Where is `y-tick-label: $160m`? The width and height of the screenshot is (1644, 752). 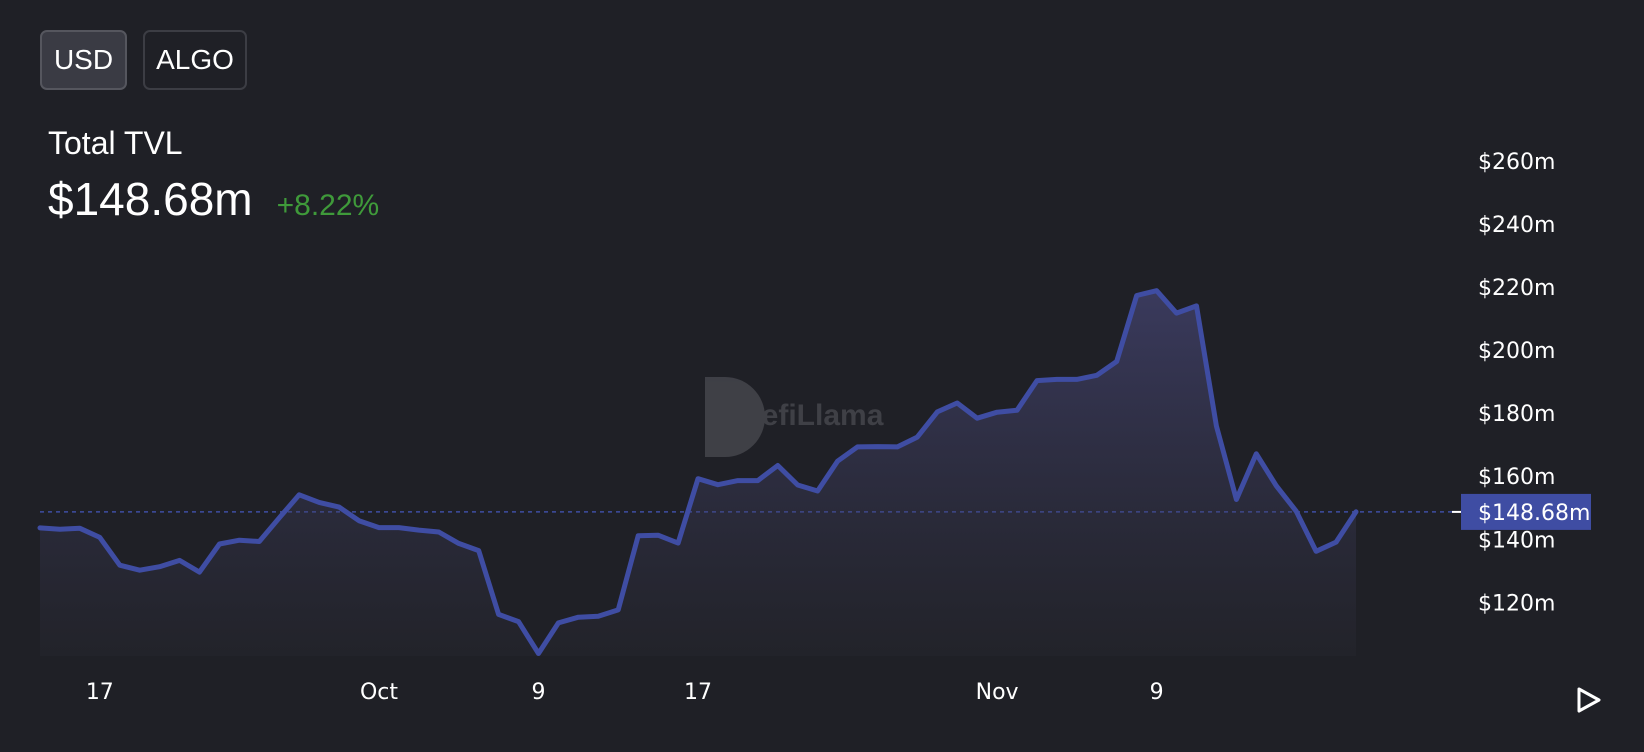 y-tick-label: $160m is located at coordinates (1516, 477).